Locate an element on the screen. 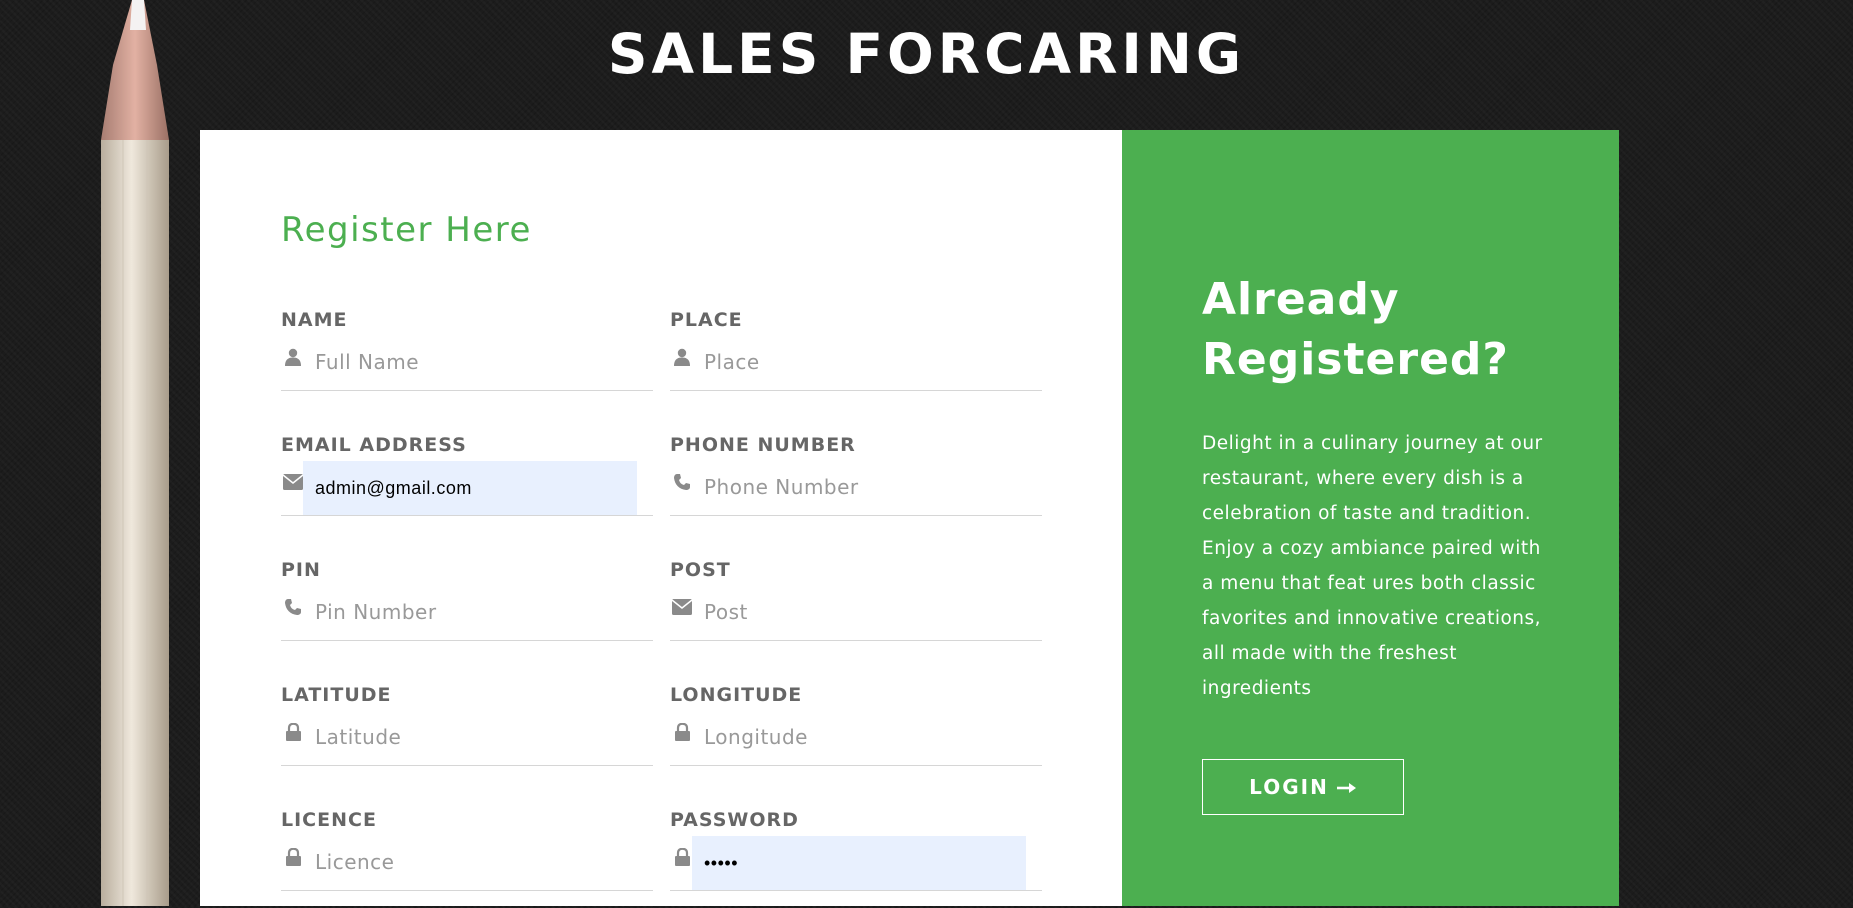  pencil-image is located at coordinates (135, 453).